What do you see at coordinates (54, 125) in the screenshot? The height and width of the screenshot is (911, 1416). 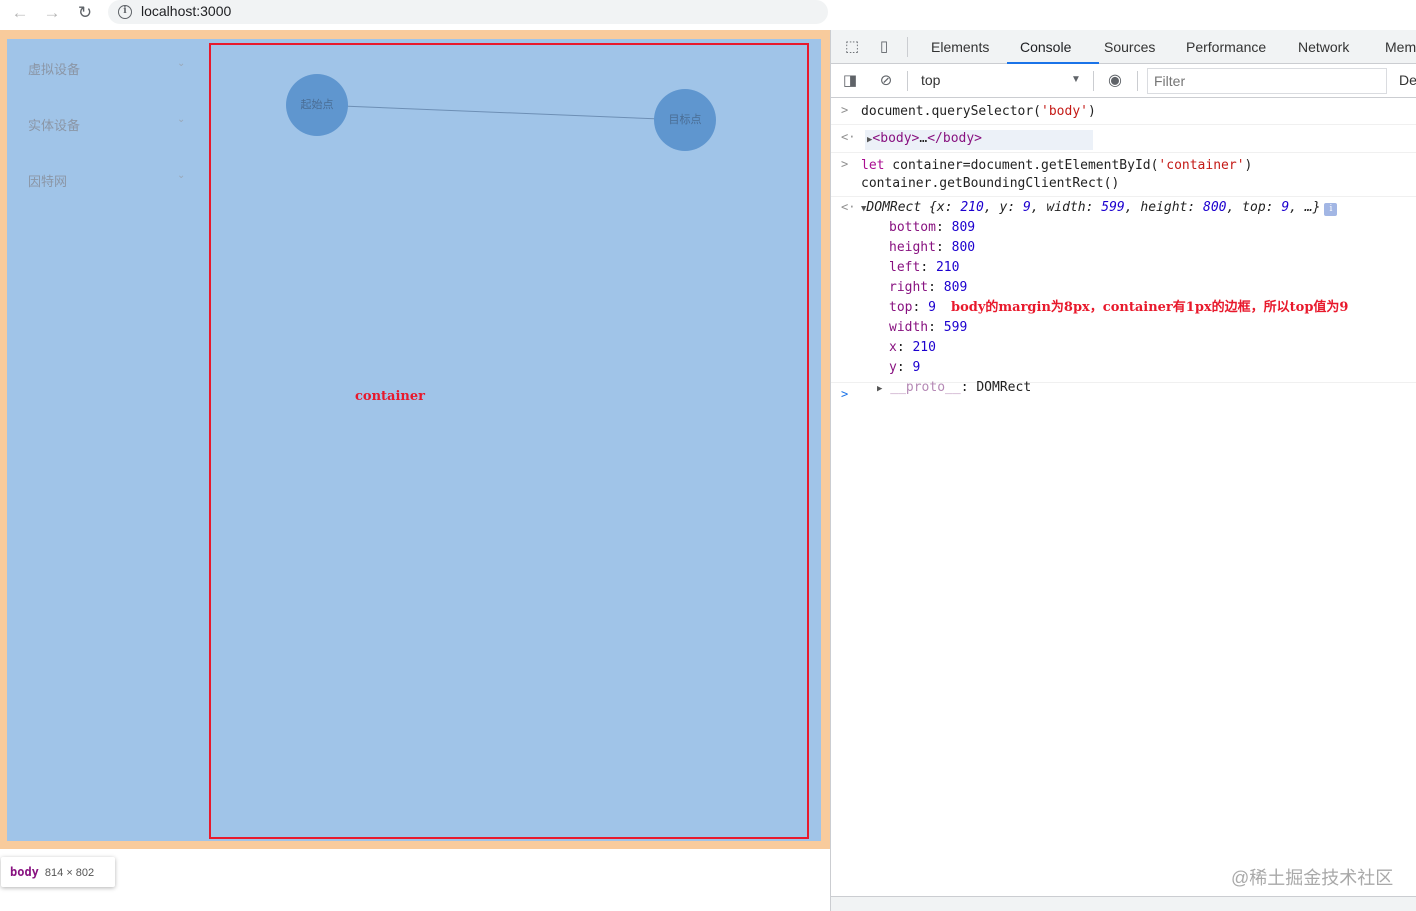 I see `sidebar-item-label: 实体设备` at bounding box center [54, 125].